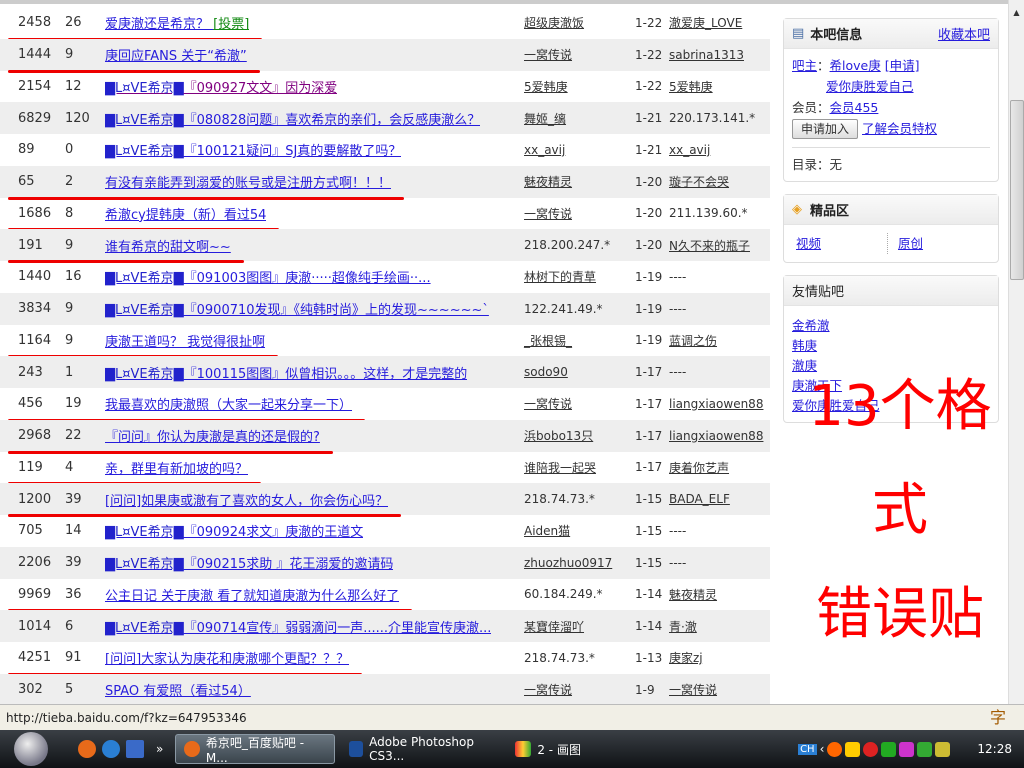 The image size is (1024, 768). What do you see at coordinates (249, 562) in the screenshot?
I see `thread-title-link: ▇L¤VE希京▇『090215求助 』花王溺爱的邀请码` at bounding box center [249, 562].